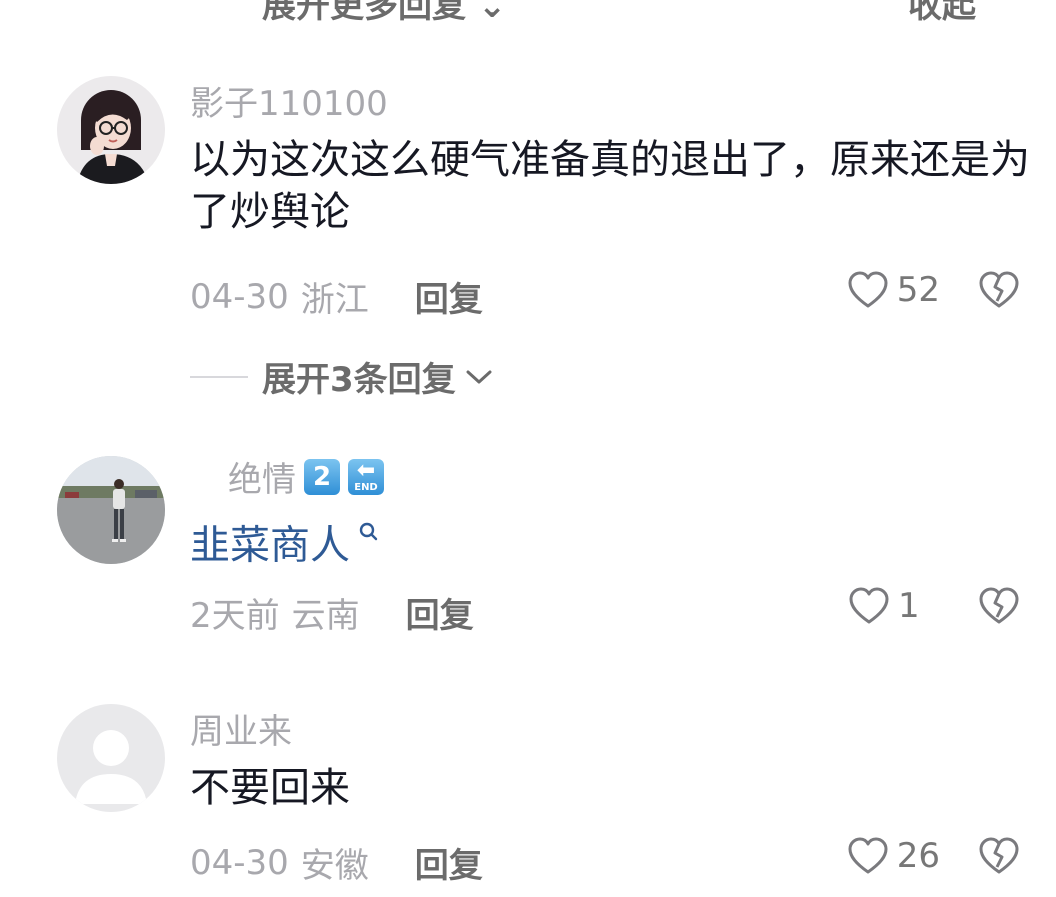 Image resolution: width=1056 pixels, height=897 pixels. Describe the element at coordinates (322, 476) in the screenshot. I see `keycap-two-emoji-icon: 2` at that location.